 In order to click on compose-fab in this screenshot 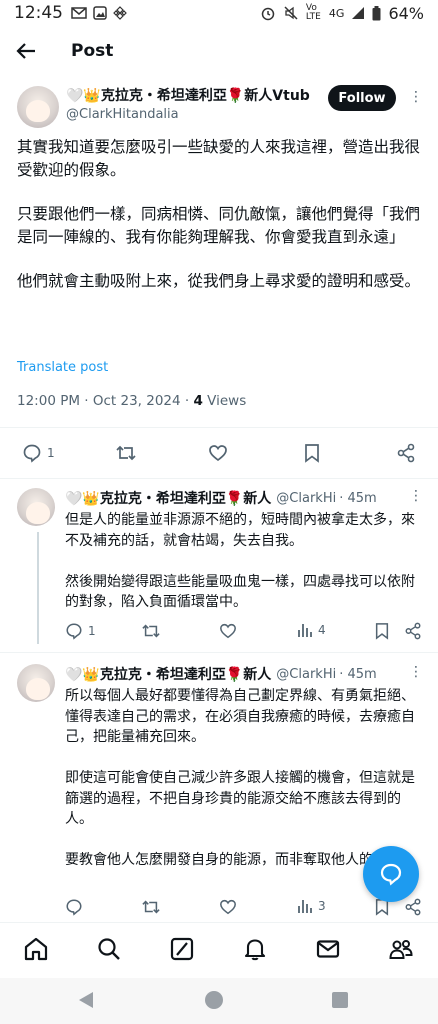, I will do `click(391, 874)`.